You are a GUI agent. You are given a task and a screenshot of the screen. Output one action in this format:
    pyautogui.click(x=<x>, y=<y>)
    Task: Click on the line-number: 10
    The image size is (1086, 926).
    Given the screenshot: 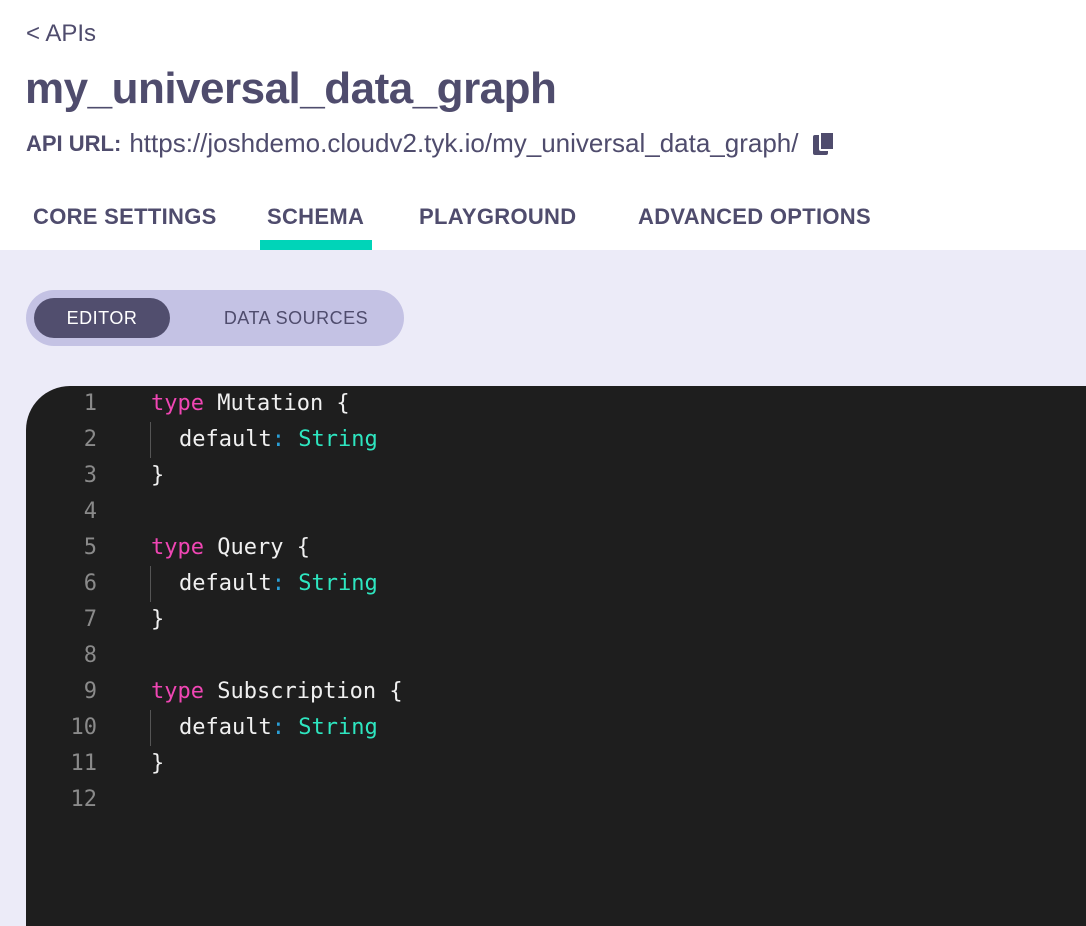 What is the action you would take?
    pyautogui.click(x=84, y=727)
    